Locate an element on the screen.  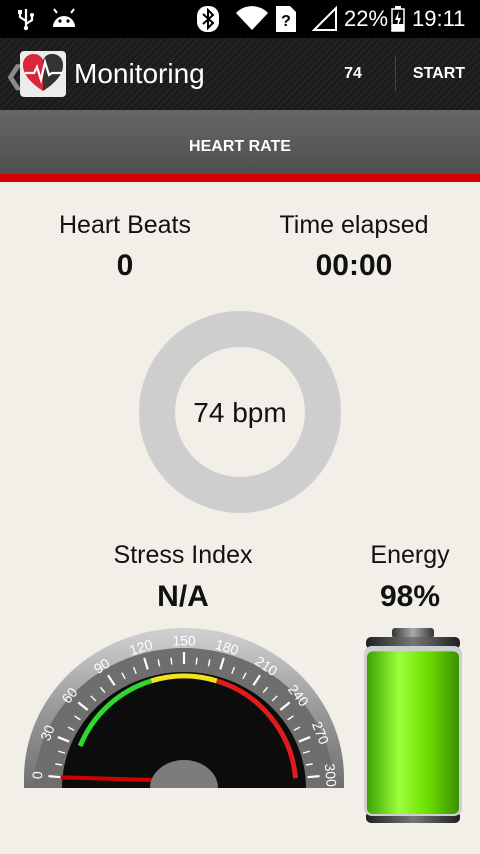
stress-gauge: 0306090120 150 180210240270300 is located at coordinates (184, 708).